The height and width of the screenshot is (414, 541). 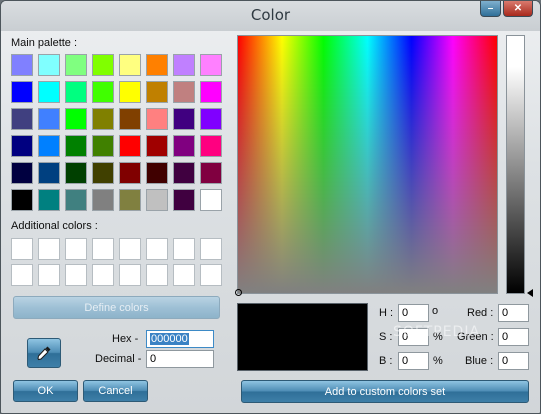 What do you see at coordinates (438, 361) in the screenshot?
I see `b-unit: %` at bounding box center [438, 361].